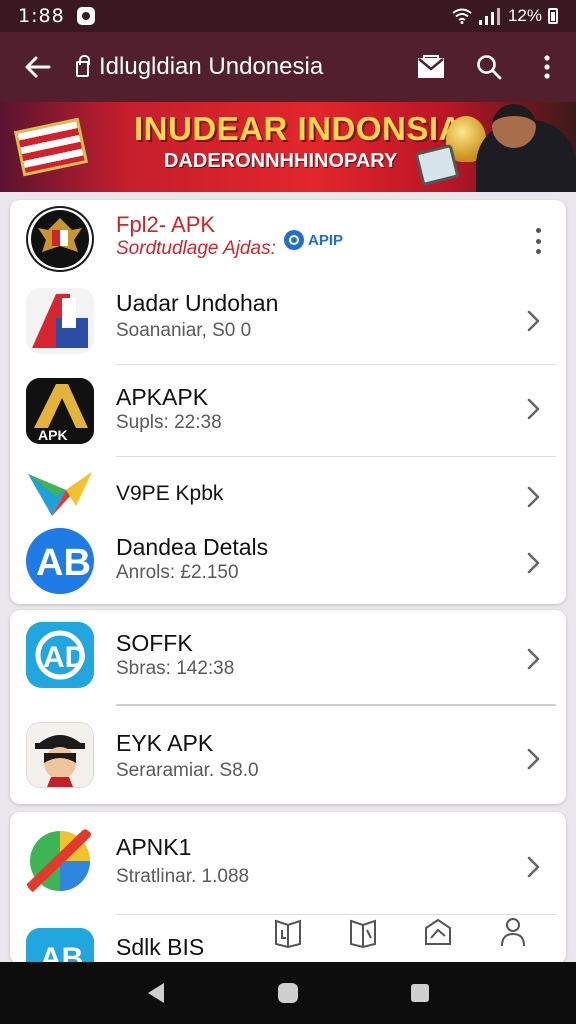  I want to click on recents-icon, so click(420, 993).